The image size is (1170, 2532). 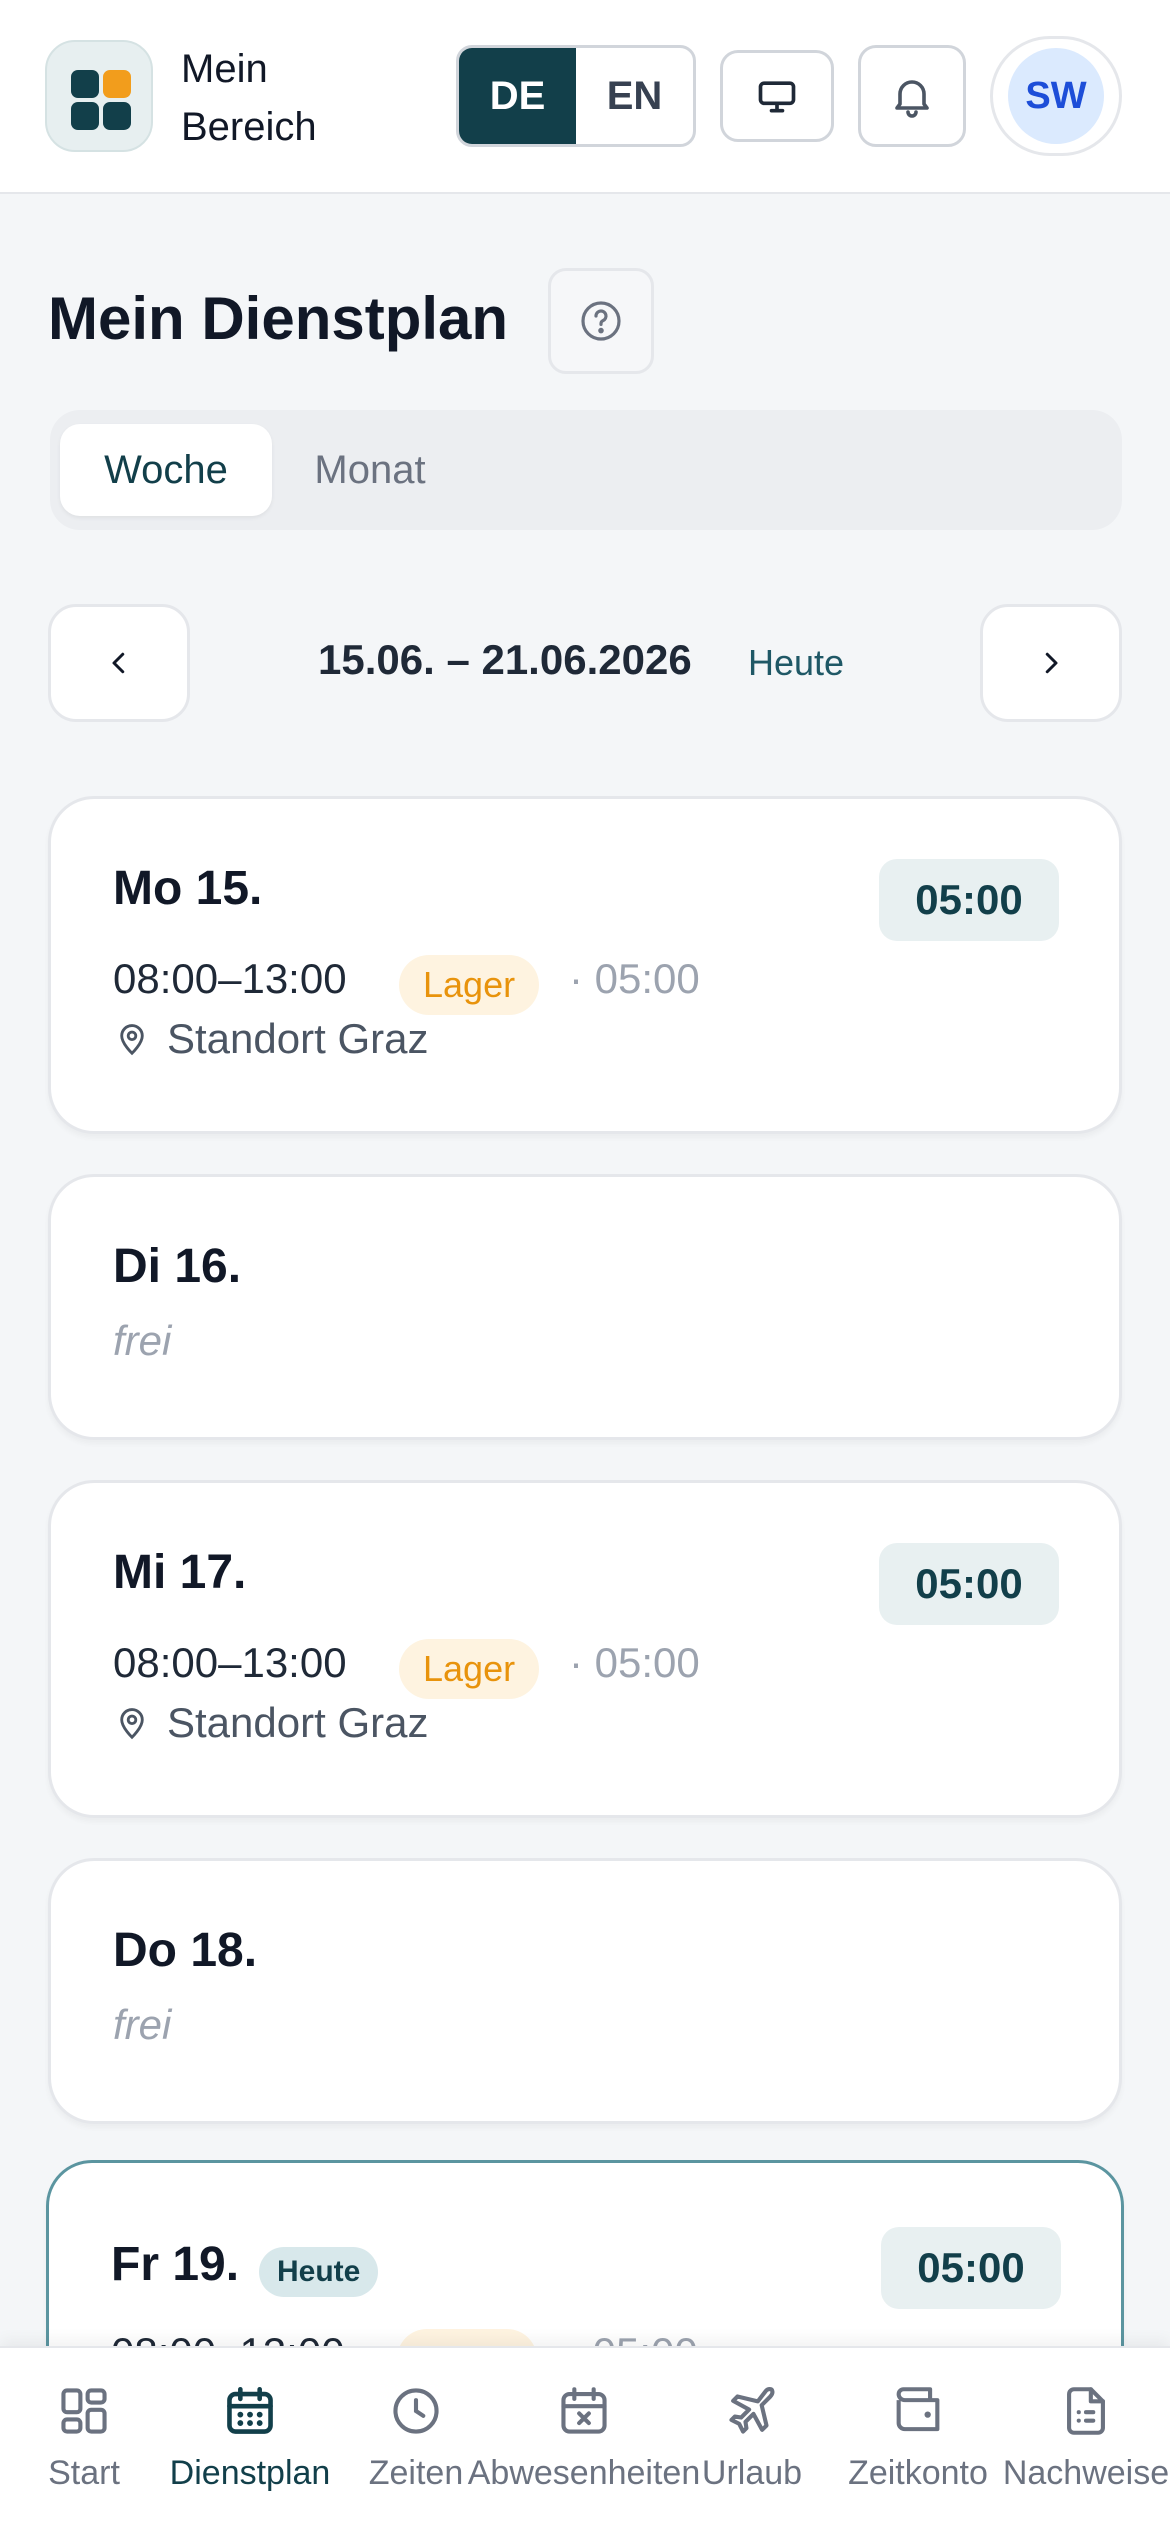 What do you see at coordinates (175, 2264) in the screenshot?
I see `day-label: Fr 19.` at bounding box center [175, 2264].